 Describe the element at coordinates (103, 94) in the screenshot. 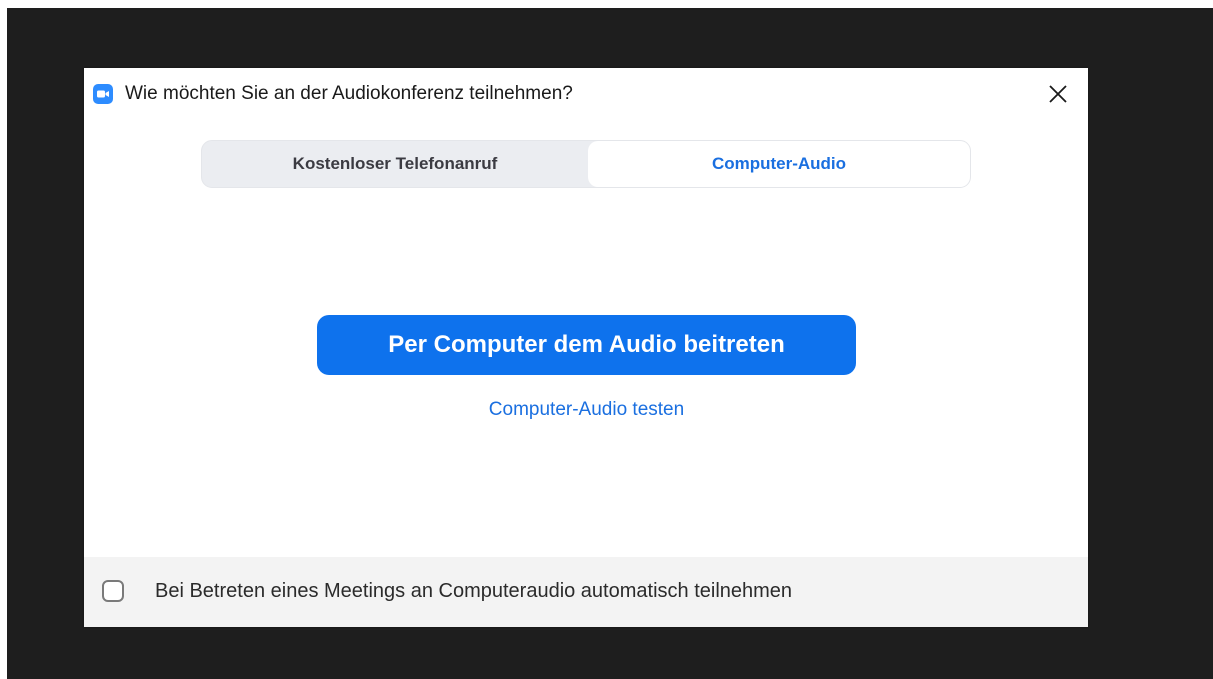

I see `zoom-camera-icon` at that location.